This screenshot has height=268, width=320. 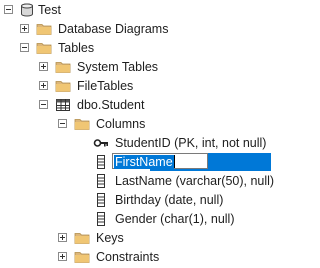 I want to click on tree-node-label: FileTables, so click(x=105, y=86).